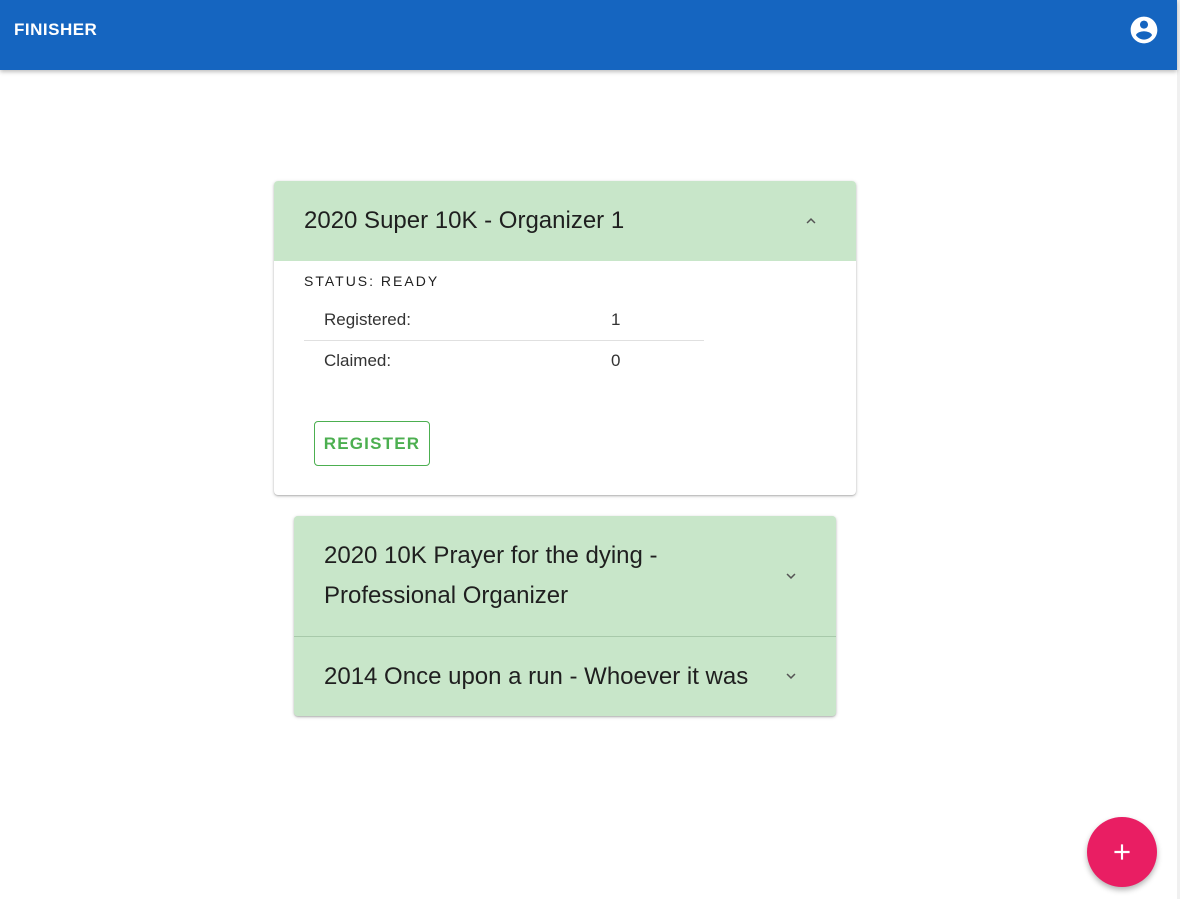  I want to click on event-card-header: 2020 Super 10K - Organizer 1, so click(565, 221).